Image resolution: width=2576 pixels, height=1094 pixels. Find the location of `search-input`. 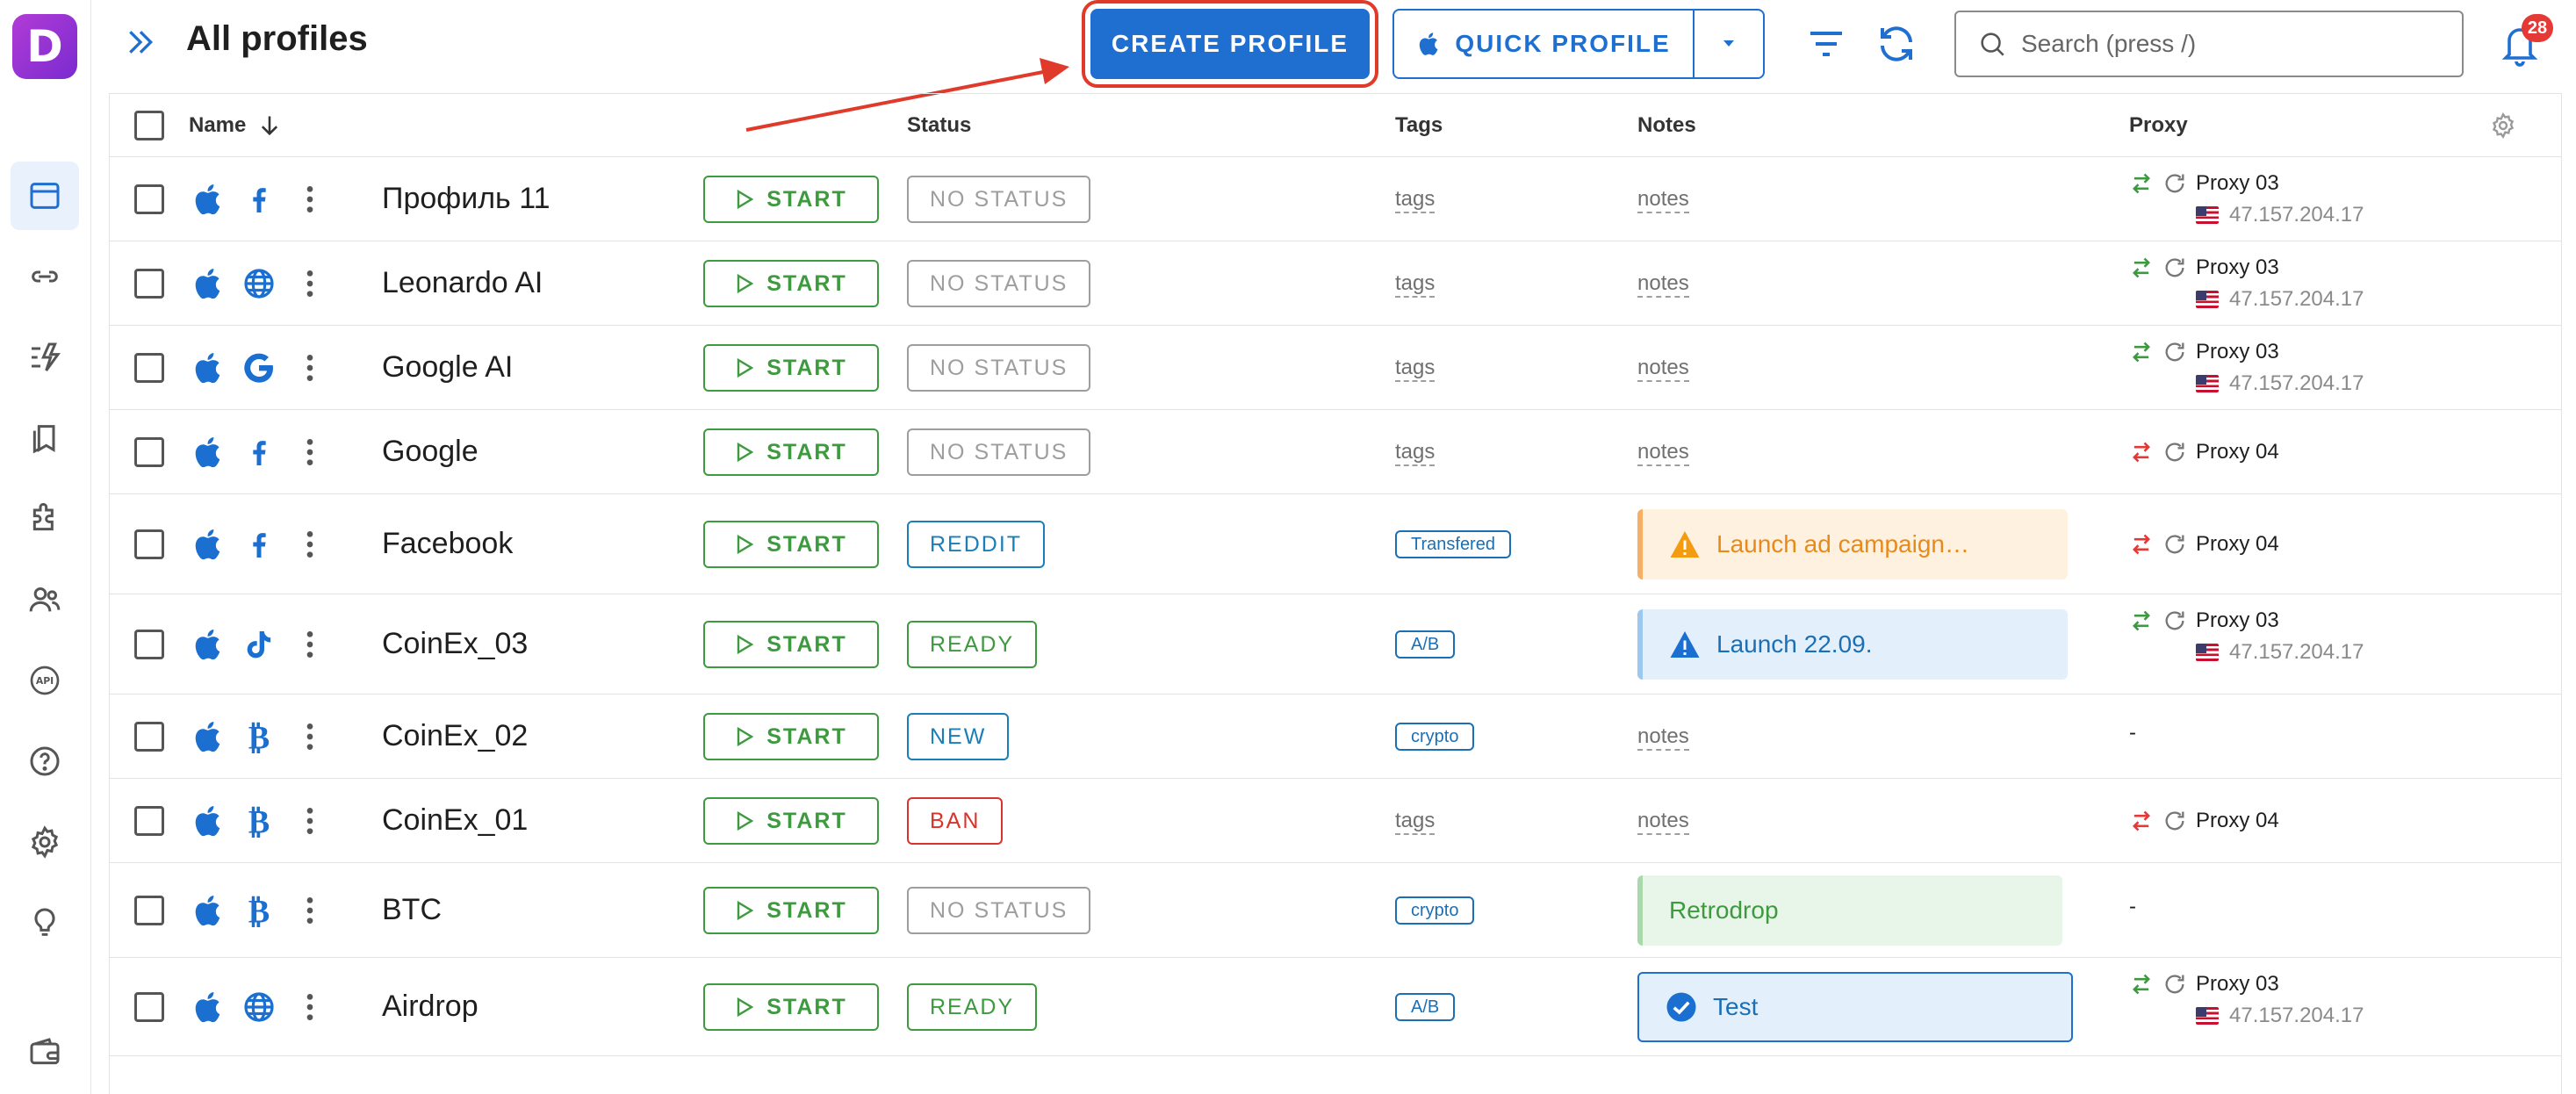

search-input is located at coordinates (2223, 44).